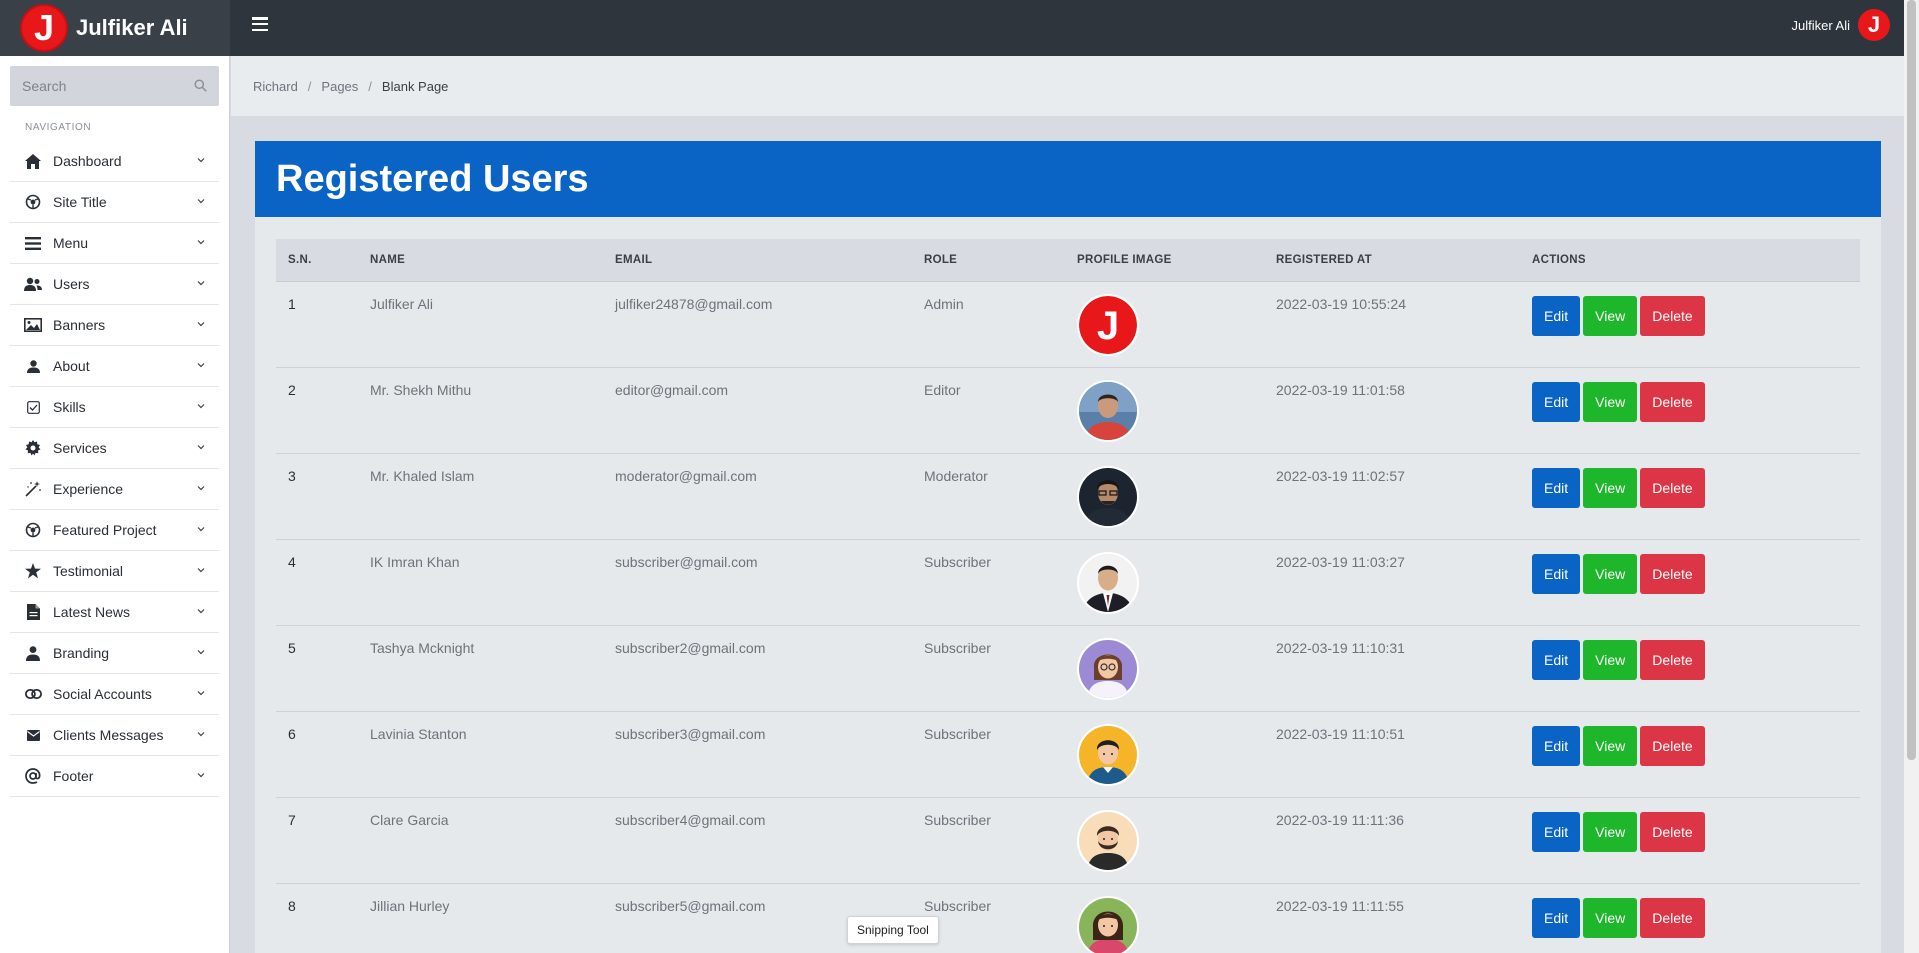 This screenshot has width=1919, height=953. I want to click on search-input, so click(114, 86).